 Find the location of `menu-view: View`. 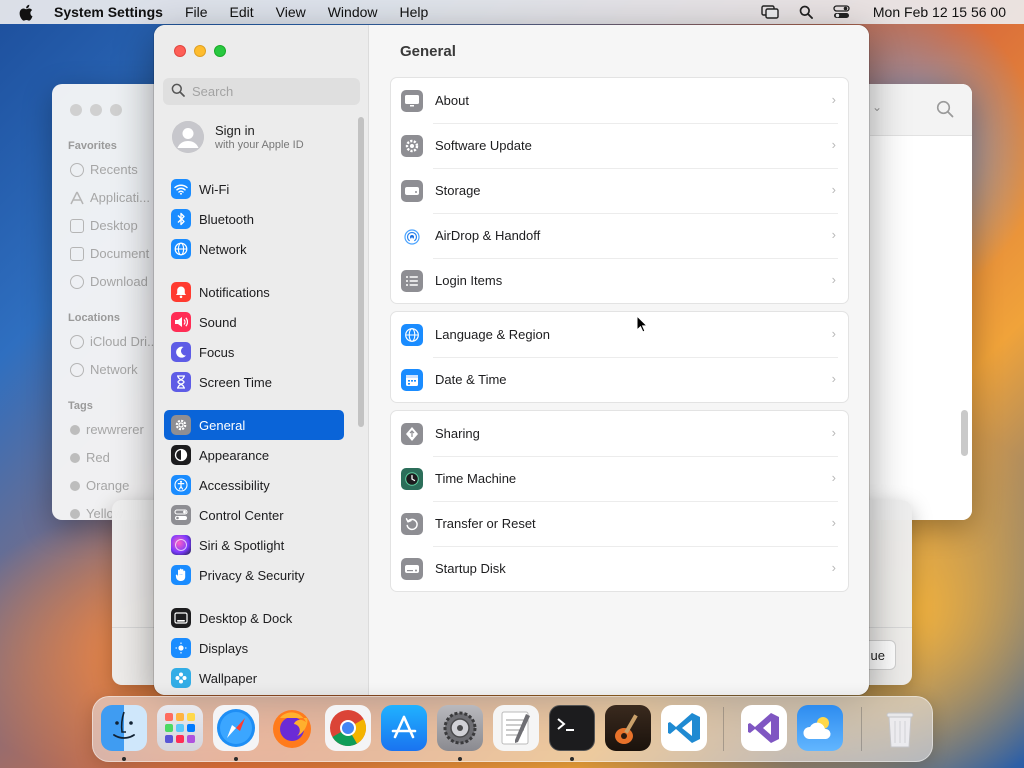

menu-view: View is located at coordinates (291, 12).